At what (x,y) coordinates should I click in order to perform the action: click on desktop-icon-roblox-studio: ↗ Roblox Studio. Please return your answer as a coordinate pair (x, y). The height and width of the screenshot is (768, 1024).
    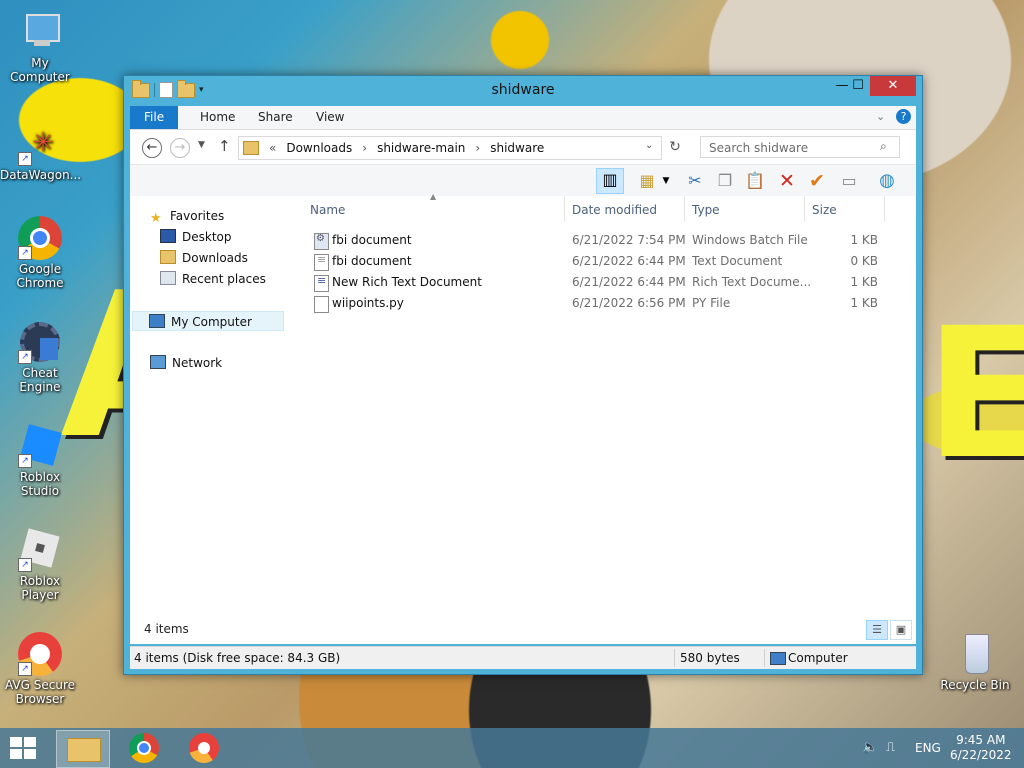
    Looking at the image, I should click on (40, 461).